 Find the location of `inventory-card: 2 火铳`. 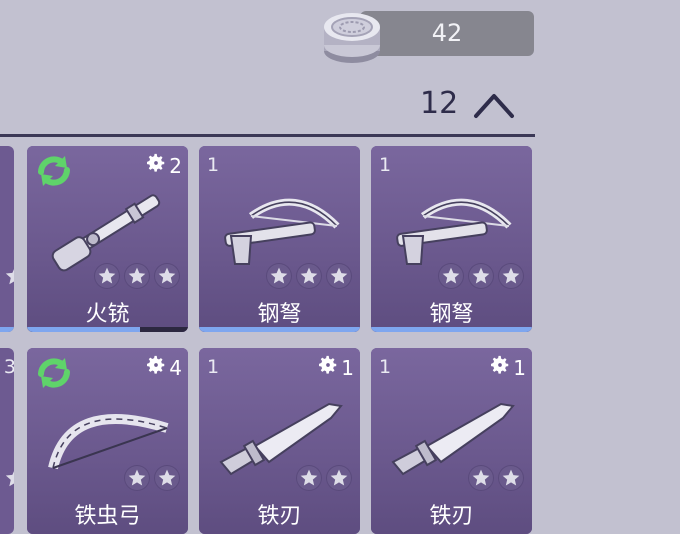

inventory-card: 2 火铳 is located at coordinates (107, 239).